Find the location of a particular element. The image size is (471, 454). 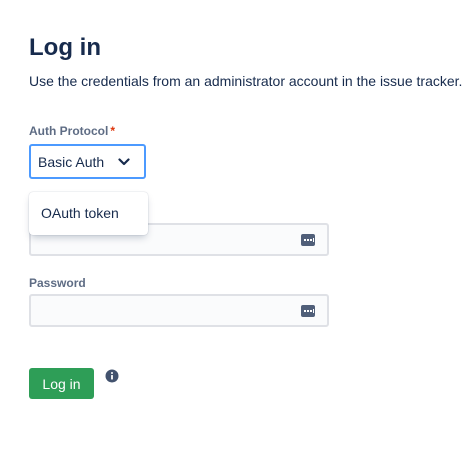

auth-protocol-label: Auth Protocol * is located at coordinates (72, 131).